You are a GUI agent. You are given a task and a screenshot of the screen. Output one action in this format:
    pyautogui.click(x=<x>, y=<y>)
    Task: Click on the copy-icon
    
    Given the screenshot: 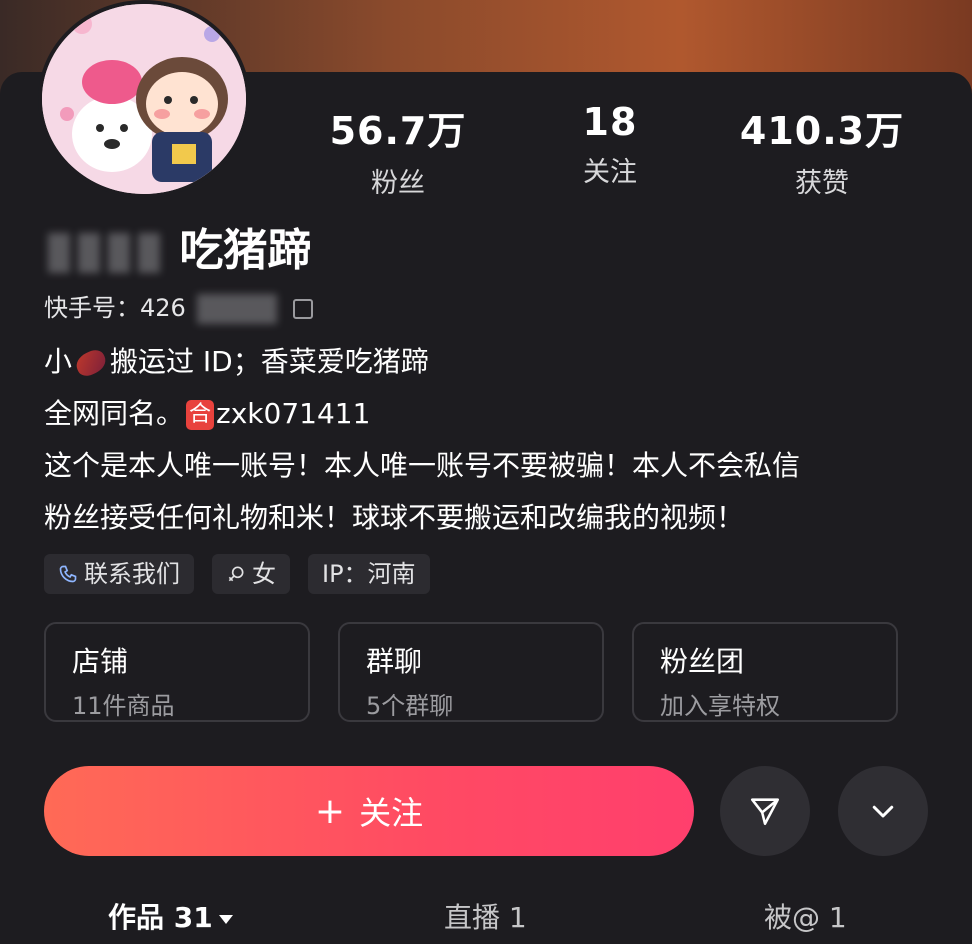 What is the action you would take?
    pyautogui.click(x=303, y=309)
    